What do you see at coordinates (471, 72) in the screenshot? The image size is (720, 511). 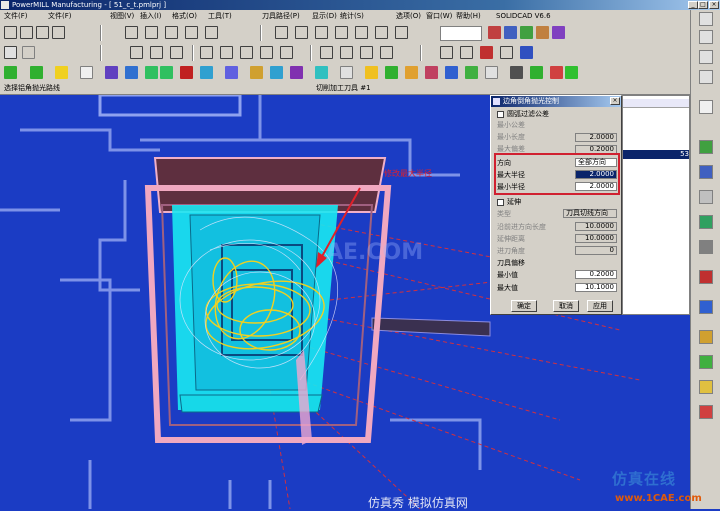 I see `tree-icon` at bounding box center [471, 72].